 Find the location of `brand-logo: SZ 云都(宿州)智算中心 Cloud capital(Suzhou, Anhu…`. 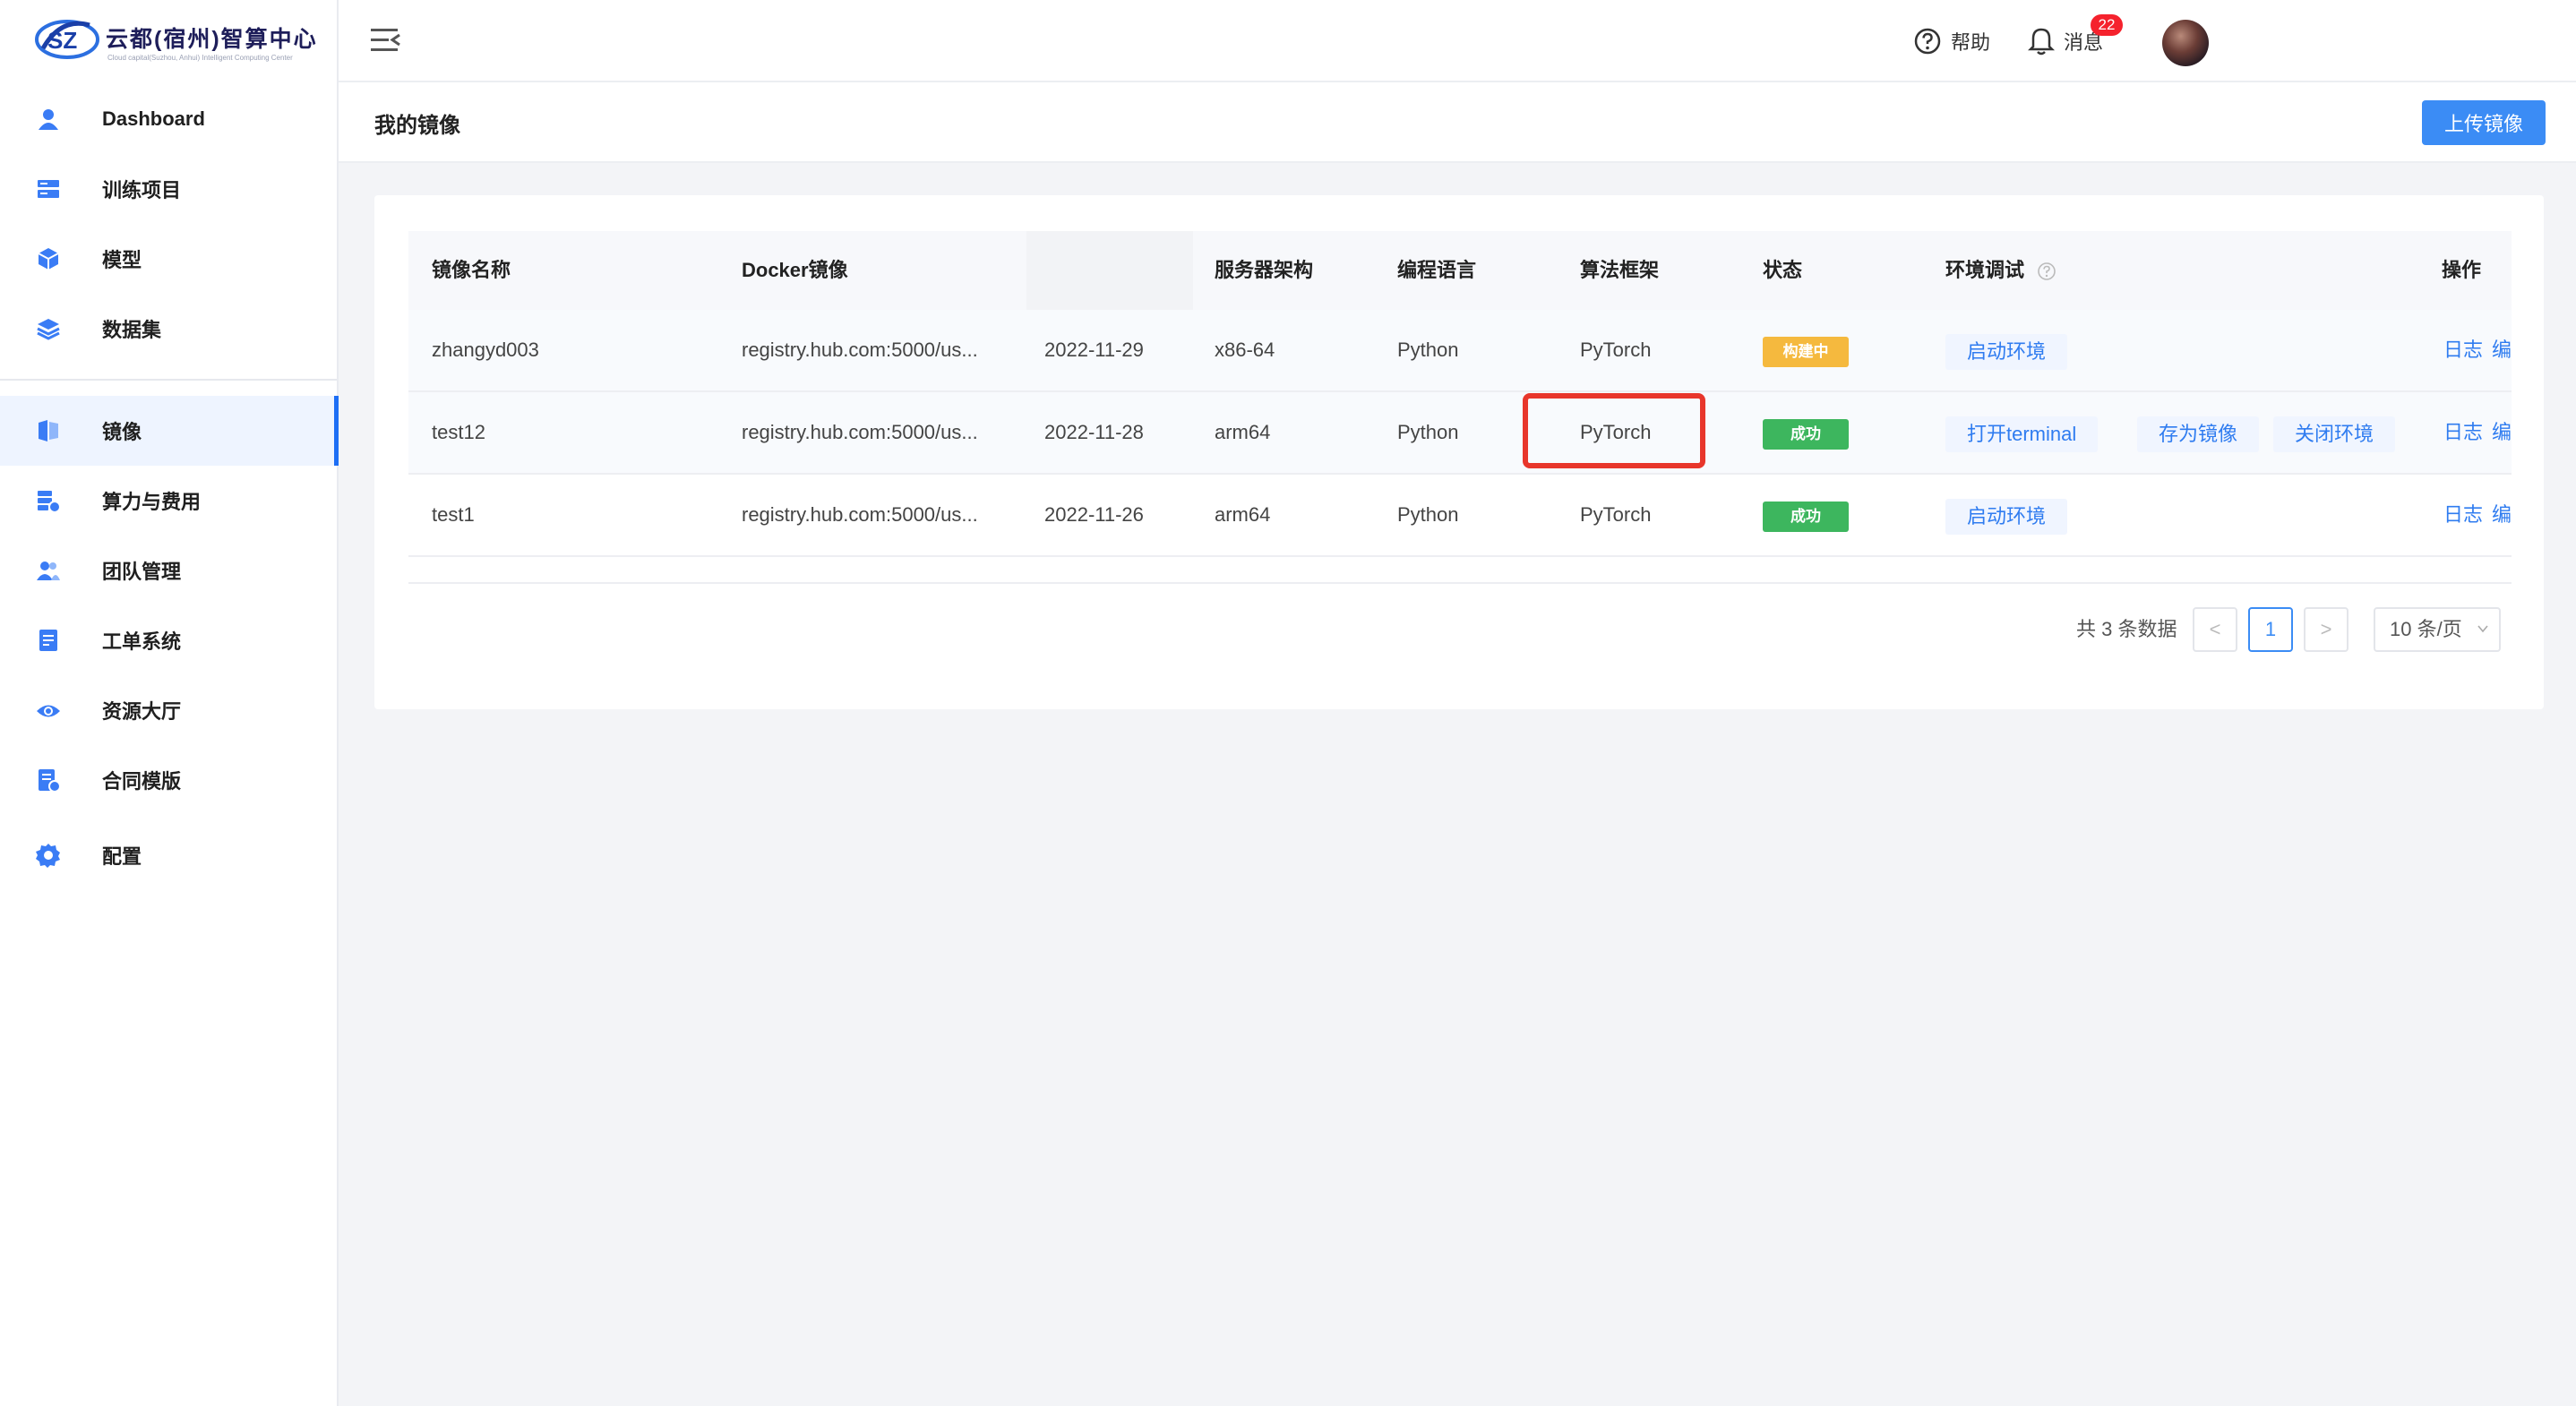

brand-logo: SZ 云都(宿州)智算中心 Cloud capital(Suzhou, Anhu… is located at coordinates (177, 41).